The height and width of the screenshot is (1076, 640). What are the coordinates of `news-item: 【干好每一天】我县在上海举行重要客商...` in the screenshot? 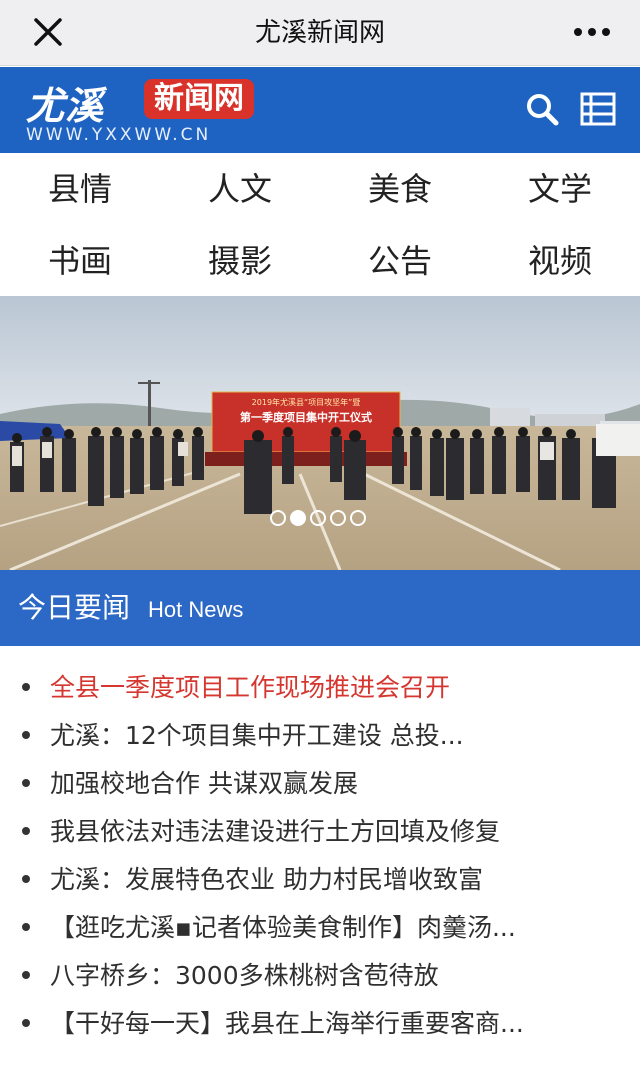 It's located at (322, 1024).